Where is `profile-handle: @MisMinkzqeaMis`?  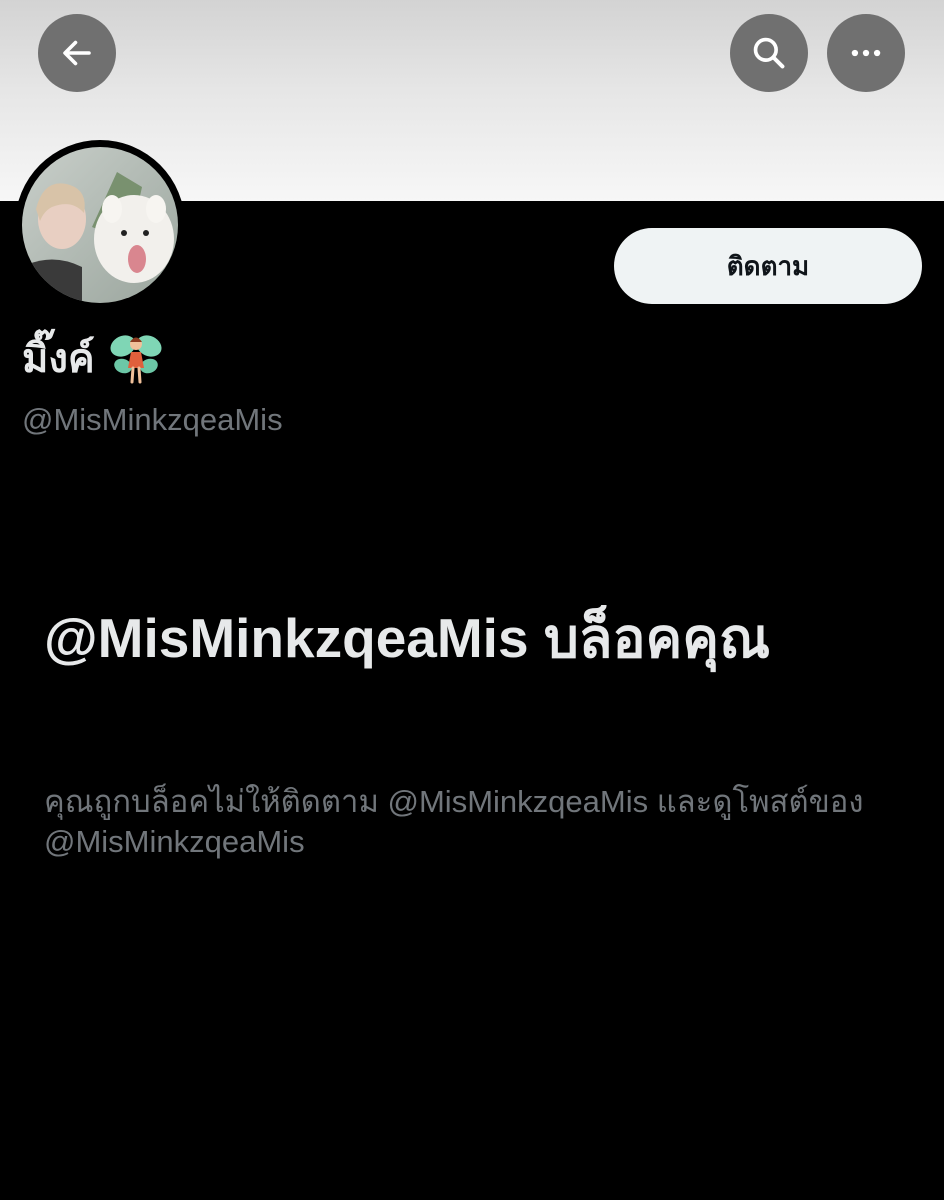
profile-handle: @MisMinkzqeaMis is located at coordinates (152, 419).